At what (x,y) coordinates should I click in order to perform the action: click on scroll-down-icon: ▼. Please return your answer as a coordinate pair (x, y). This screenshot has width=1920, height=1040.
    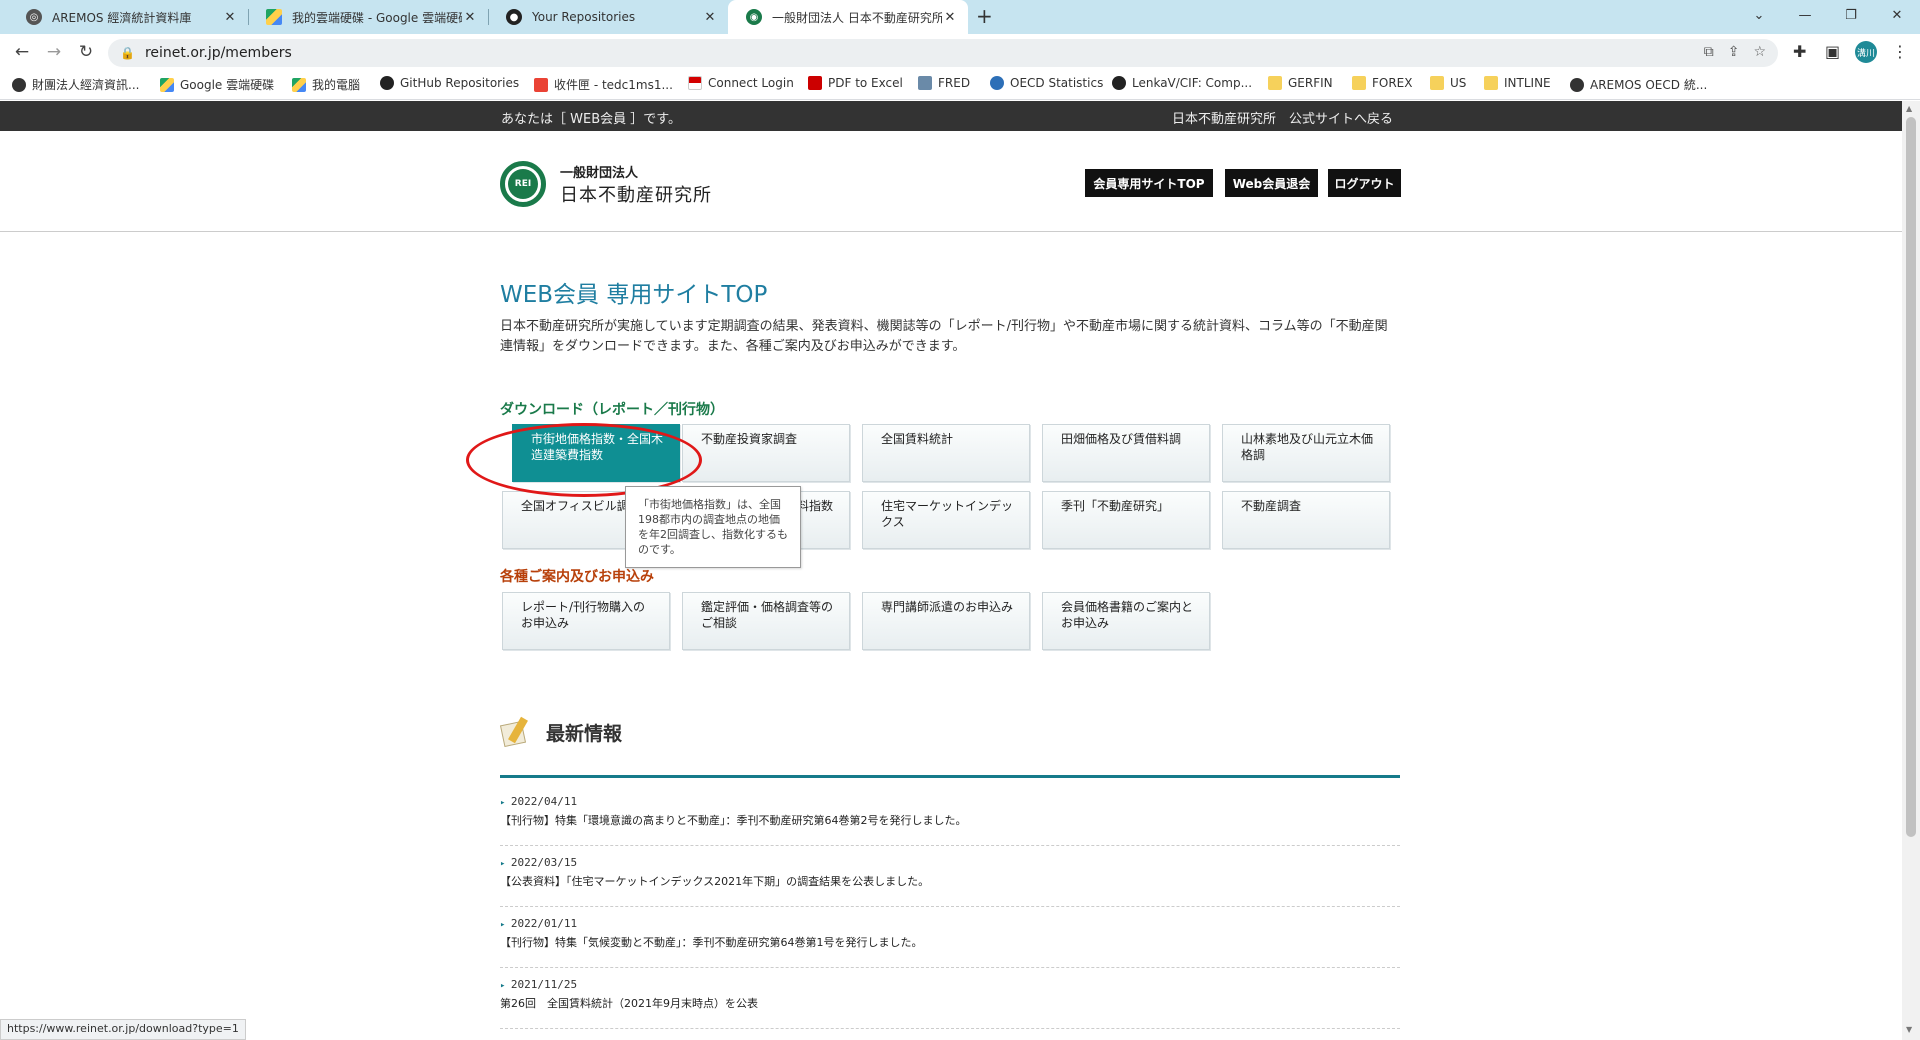
    Looking at the image, I should click on (1909, 1029).